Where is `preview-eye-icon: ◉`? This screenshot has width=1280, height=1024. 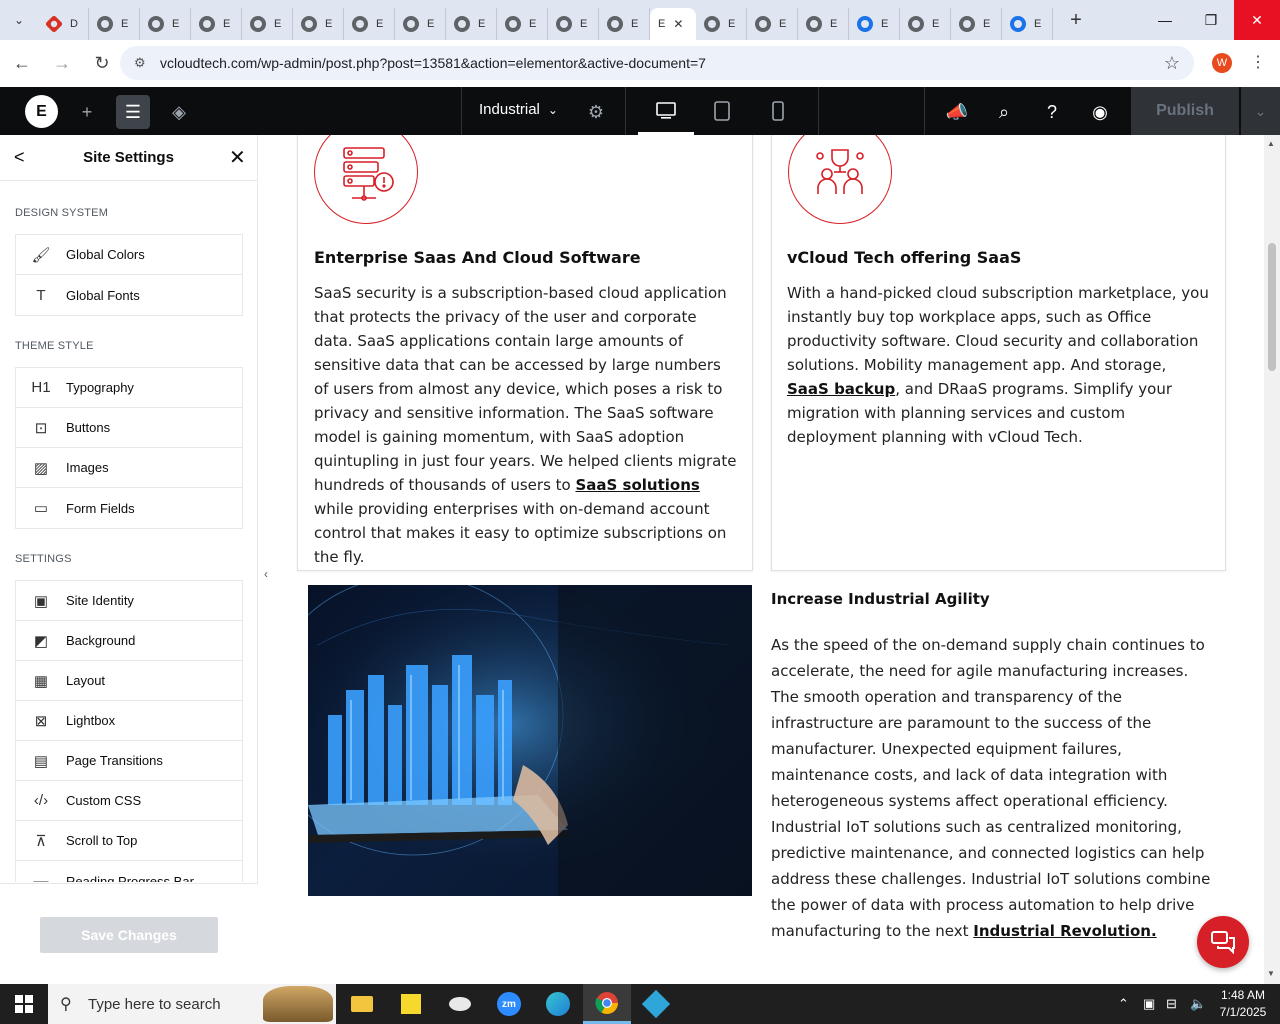 preview-eye-icon: ◉ is located at coordinates (1100, 112).